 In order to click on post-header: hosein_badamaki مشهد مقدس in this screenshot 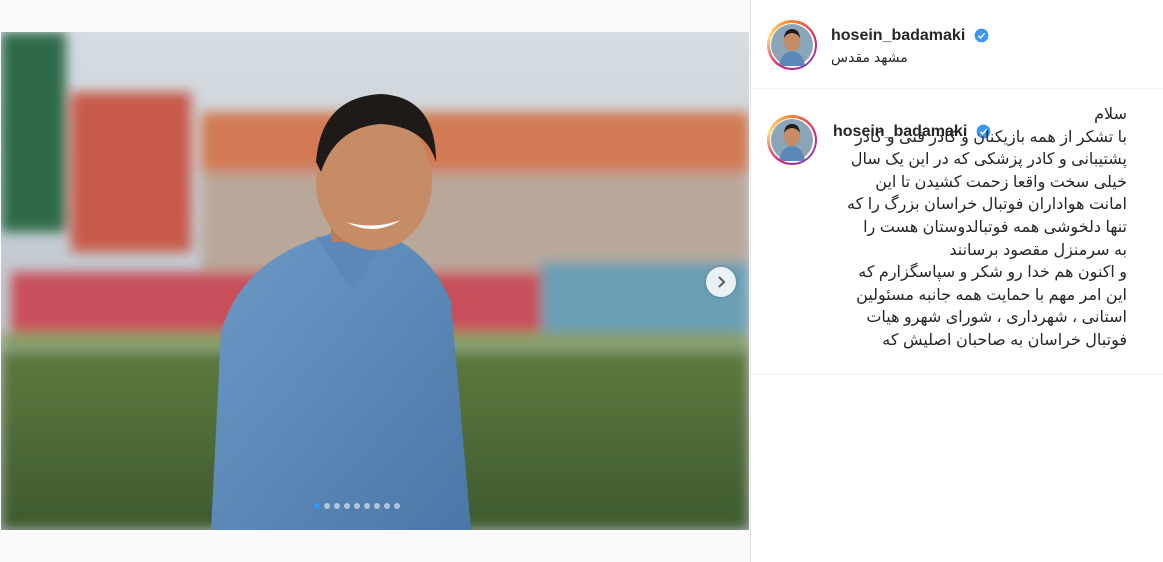, I will do `click(957, 44)`.